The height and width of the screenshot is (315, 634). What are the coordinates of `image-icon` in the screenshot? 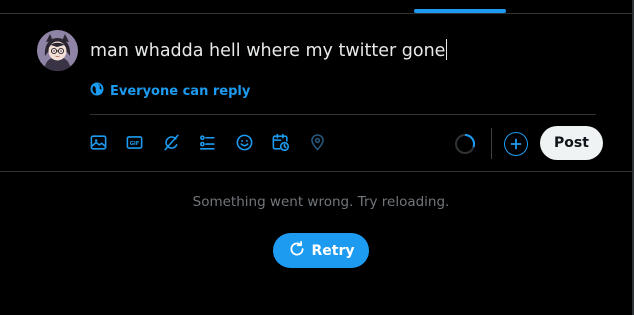 It's located at (98, 142).